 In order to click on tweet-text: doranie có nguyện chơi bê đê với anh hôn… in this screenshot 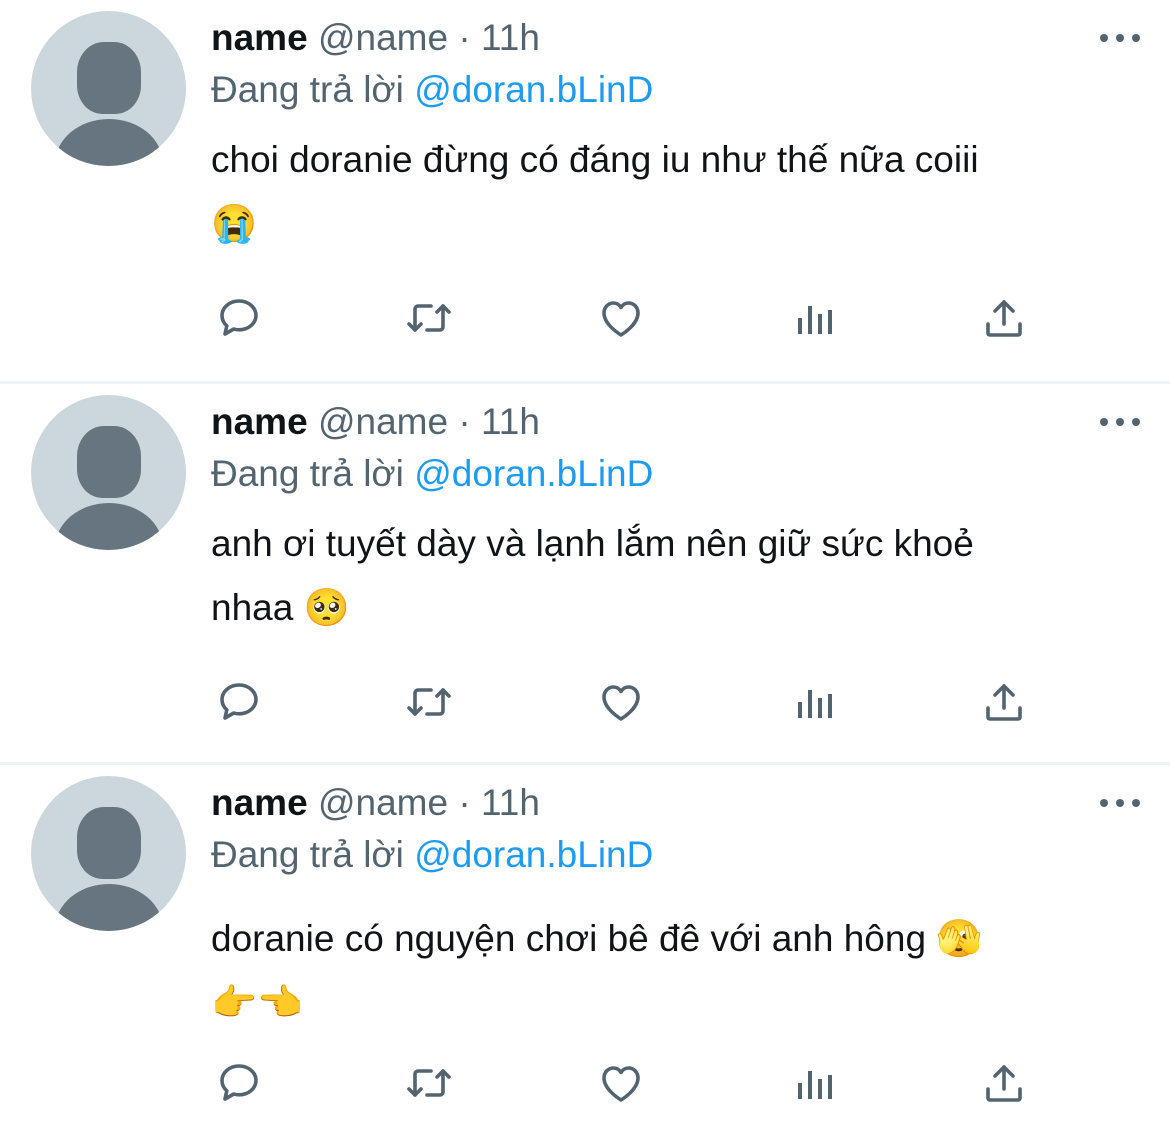, I will do `click(597, 970)`.